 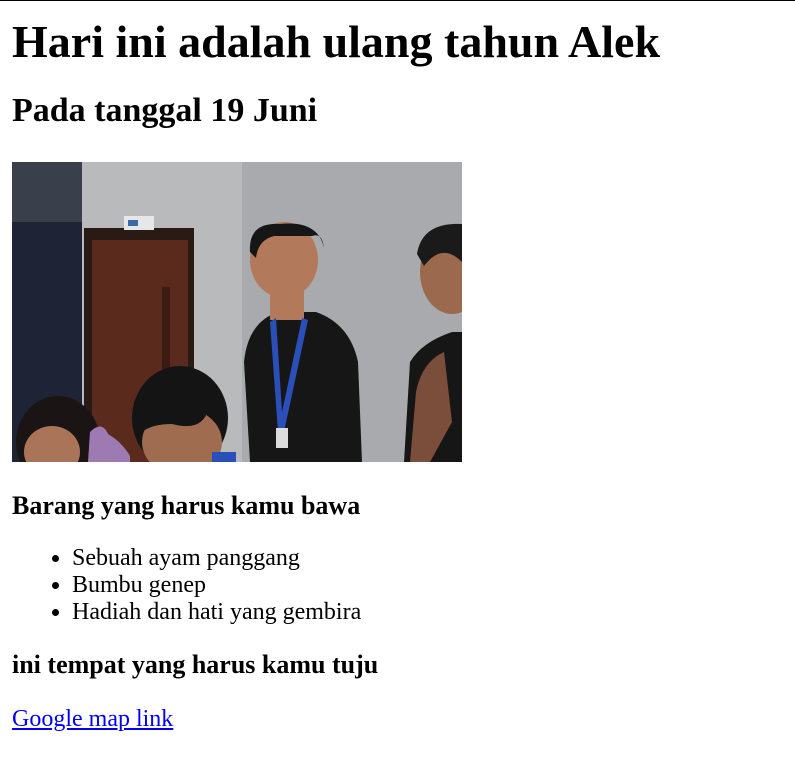 I want to click on list-item: Bumbu genep, so click(x=427, y=585).